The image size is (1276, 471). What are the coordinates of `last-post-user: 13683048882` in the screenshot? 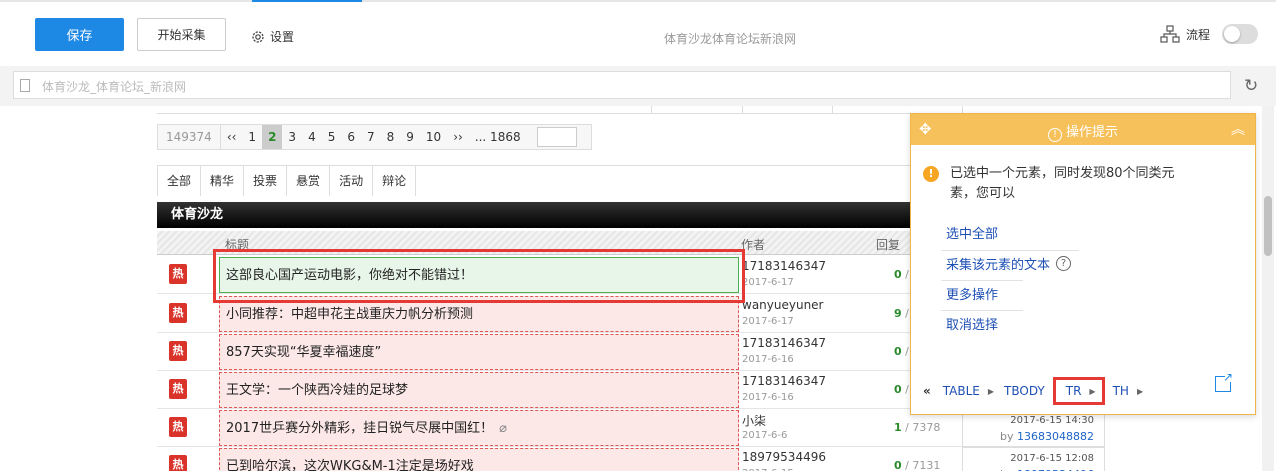 It's located at (1055, 436).